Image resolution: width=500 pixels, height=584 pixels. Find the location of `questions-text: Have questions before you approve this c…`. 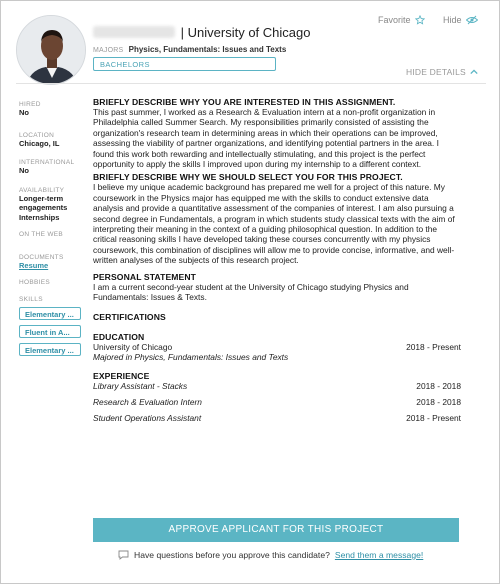

questions-text: Have questions before you approve this c… is located at coordinates (232, 555).